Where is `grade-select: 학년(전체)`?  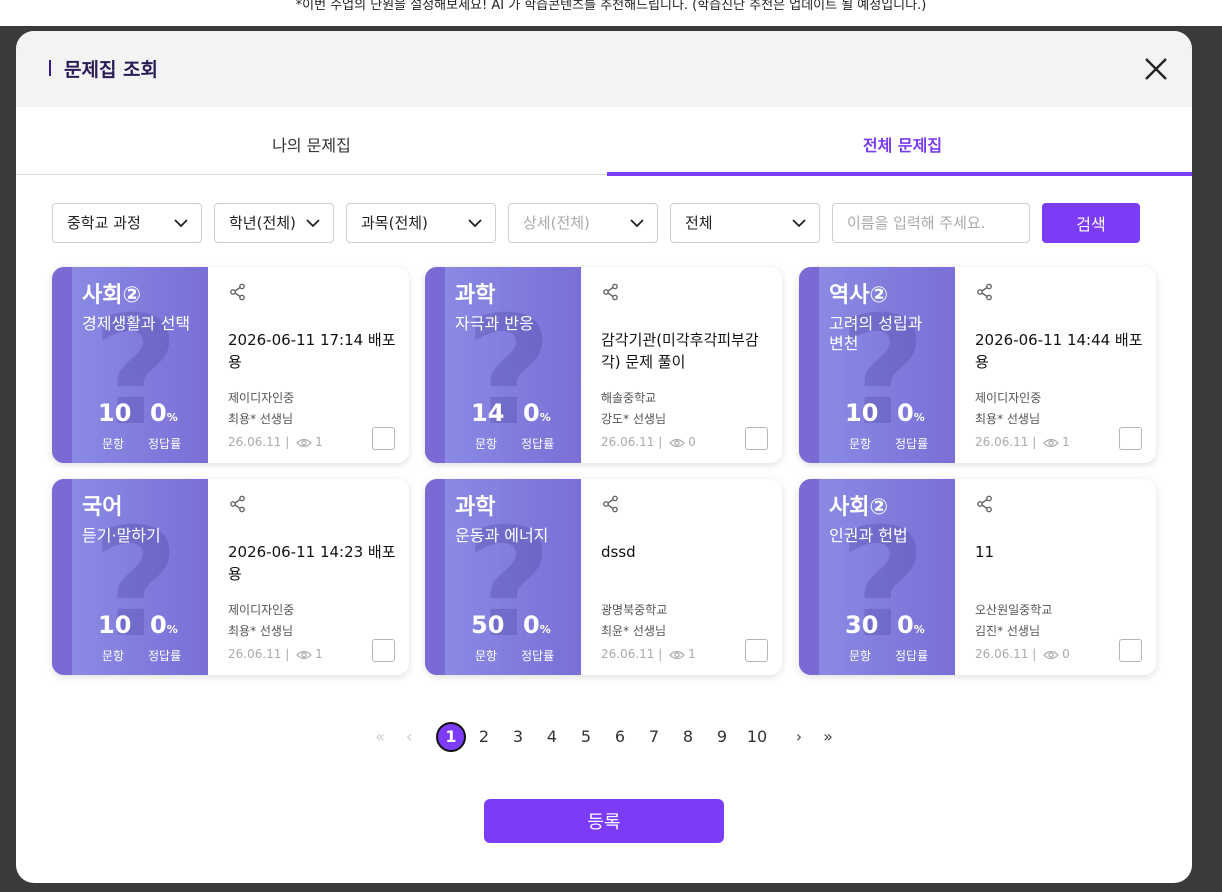
grade-select: 학년(전체) is located at coordinates (274, 223).